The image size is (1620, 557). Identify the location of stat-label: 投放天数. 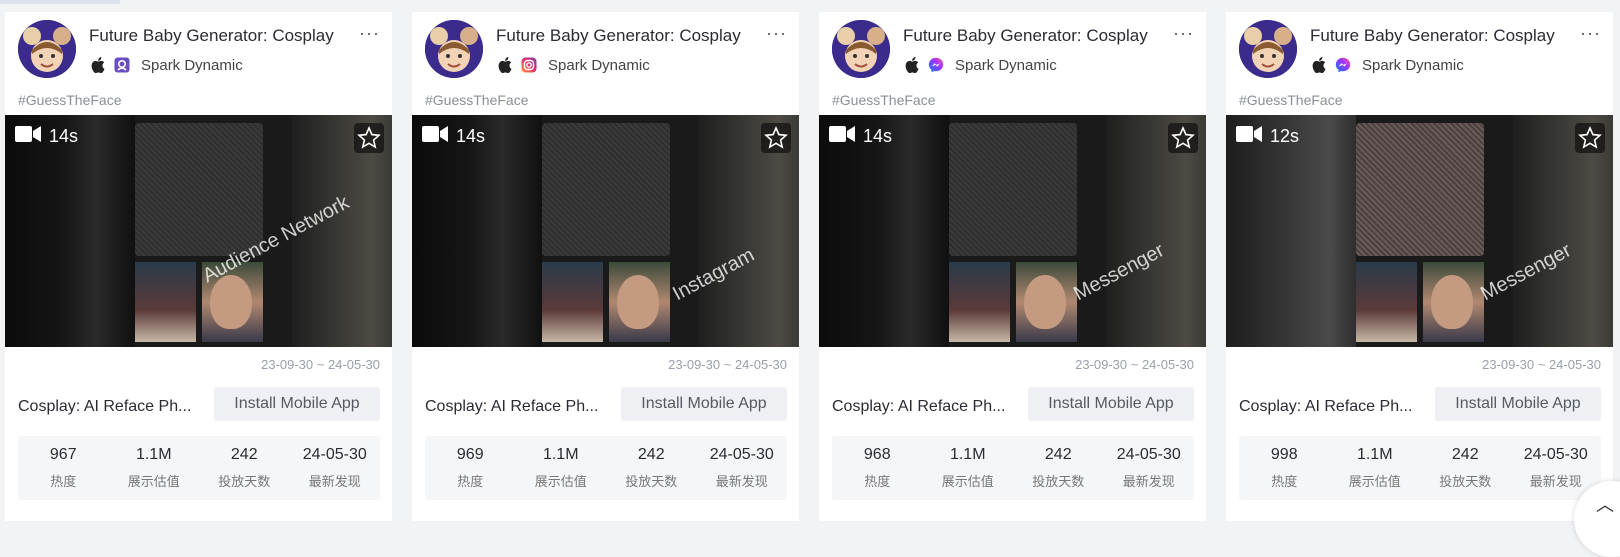
(1465, 481).